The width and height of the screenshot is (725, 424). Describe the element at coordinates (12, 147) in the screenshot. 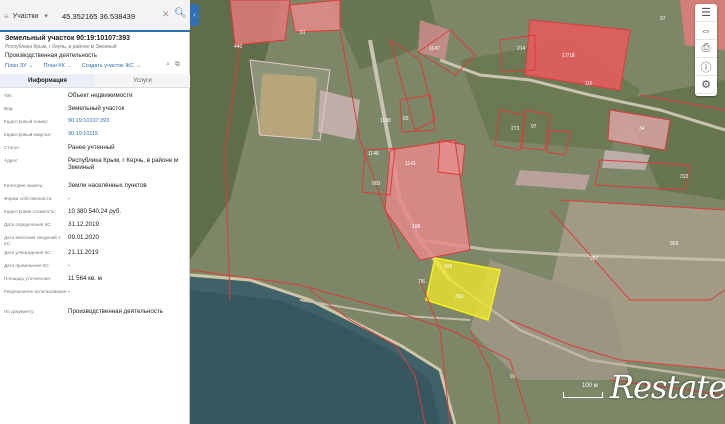

I see `attribute-key: Статус:` at that location.